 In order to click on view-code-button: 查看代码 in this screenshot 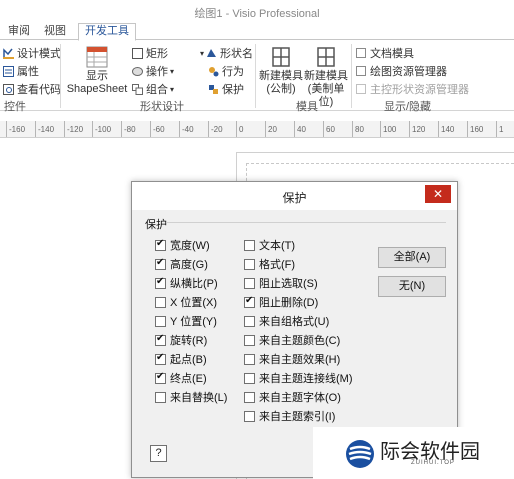, I will do `click(32, 89)`.